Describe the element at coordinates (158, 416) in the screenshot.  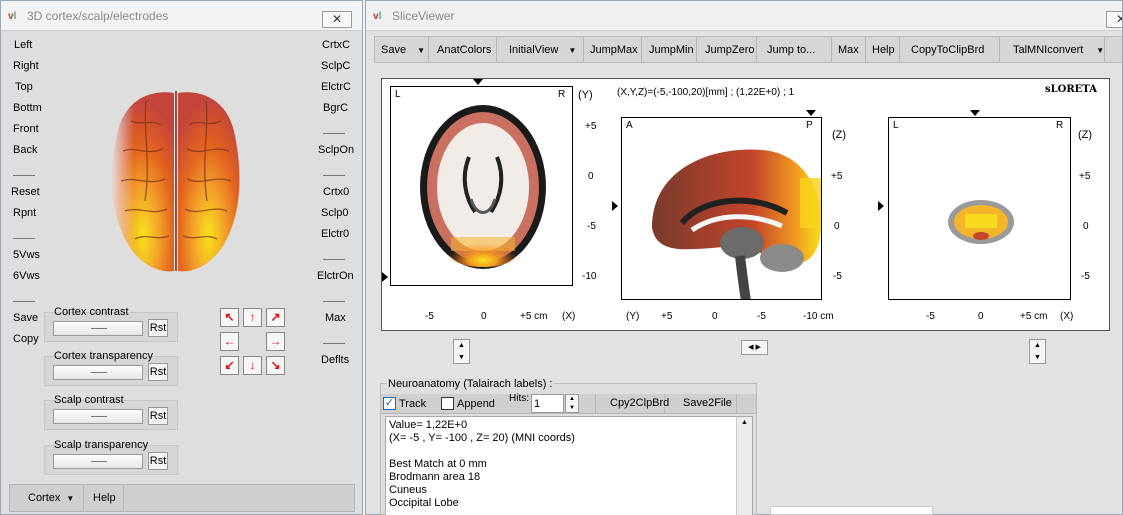
I see `scalp-contrast-reset-button: Rst` at that location.